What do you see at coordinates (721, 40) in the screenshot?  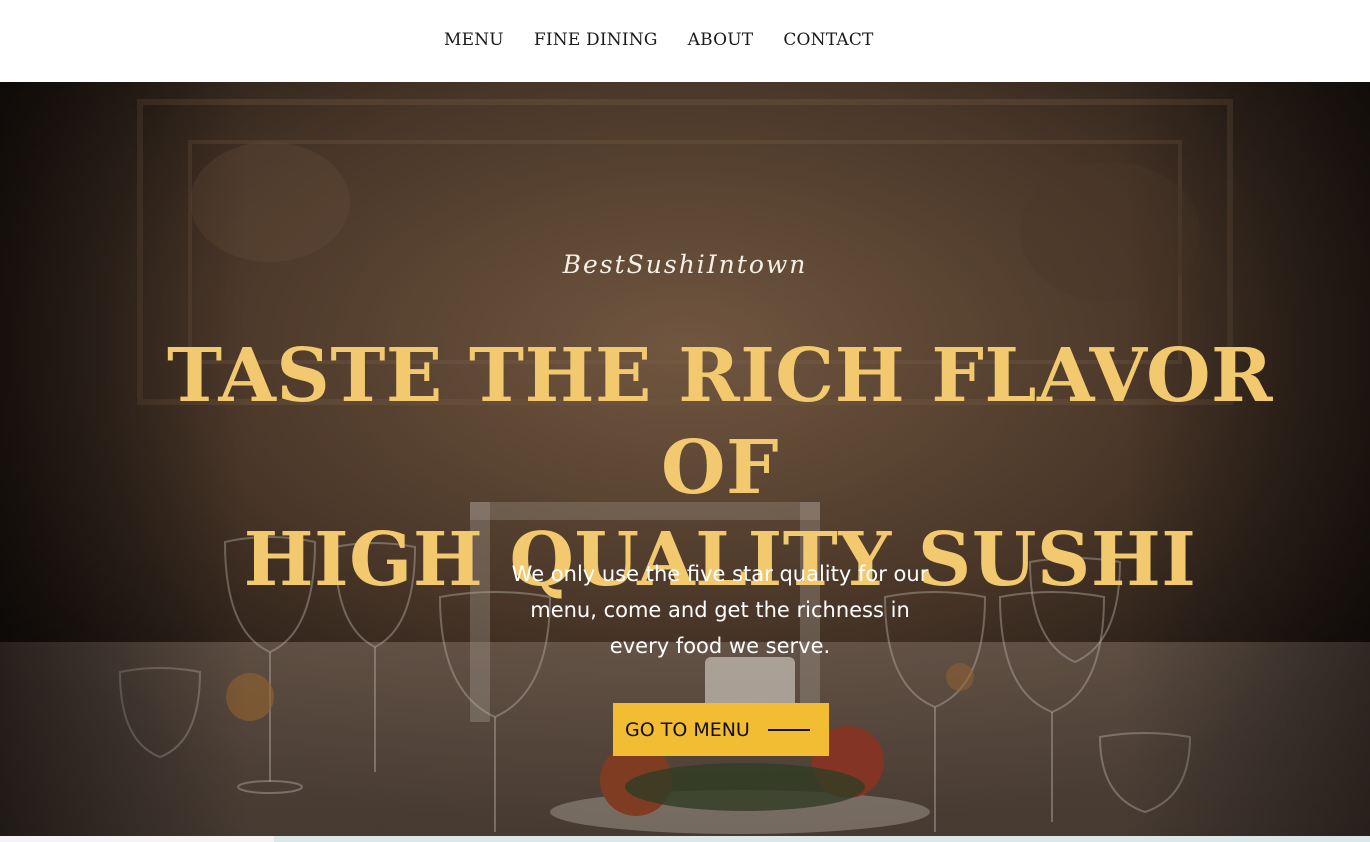 I see `nav-item-about: ABOUT` at bounding box center [721, 40].